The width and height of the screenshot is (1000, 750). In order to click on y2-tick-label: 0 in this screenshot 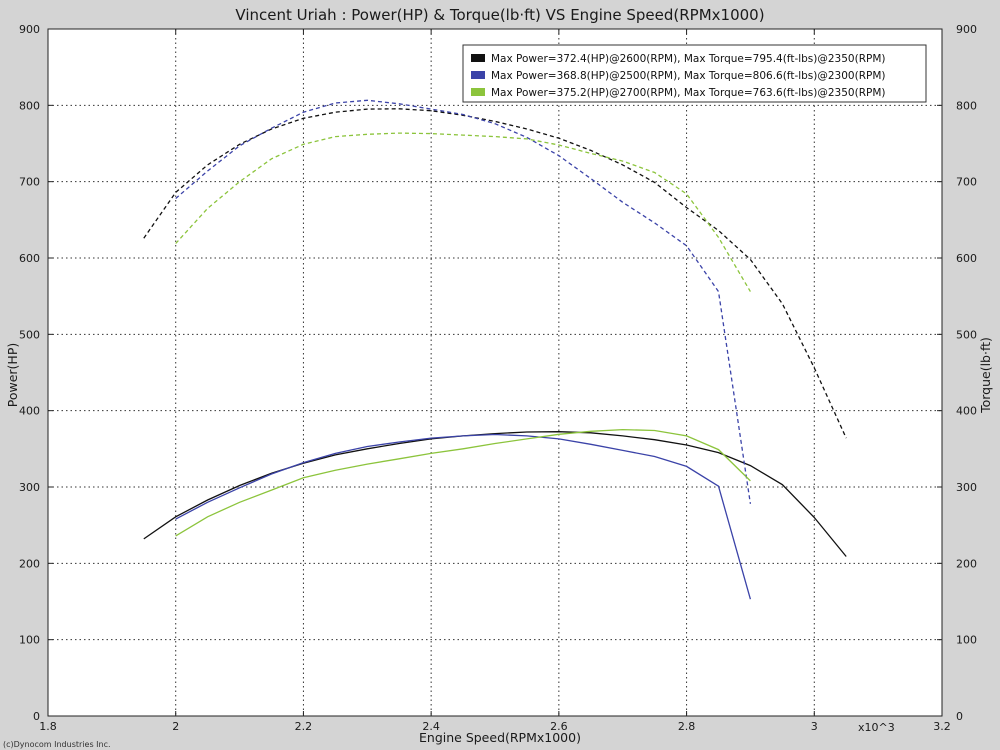, I will do `click(959, 716)`.